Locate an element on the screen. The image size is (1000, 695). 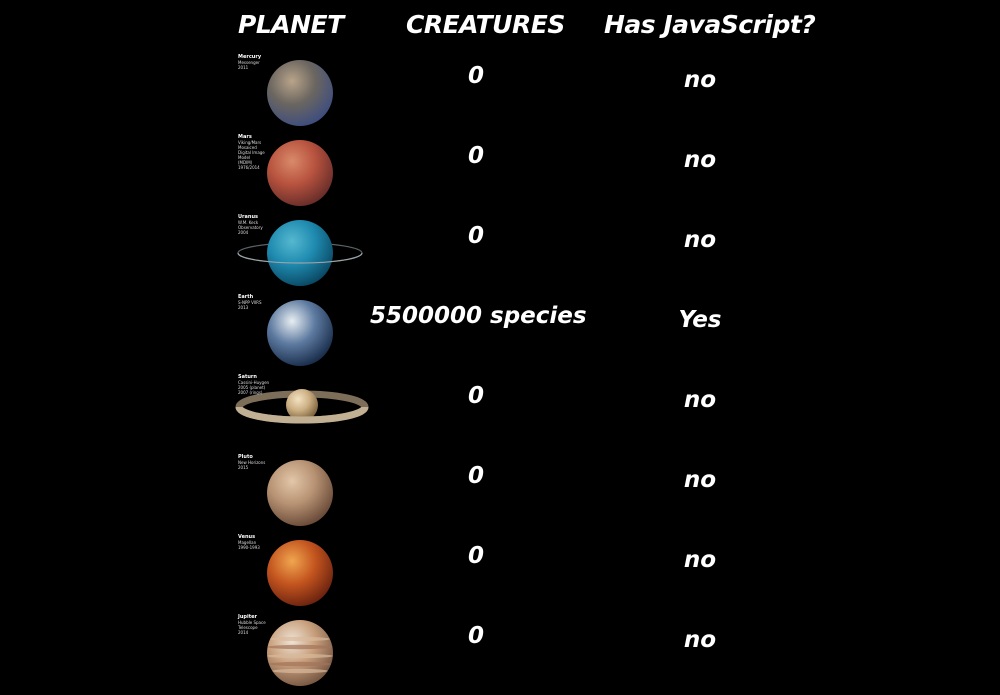
header-planet: PLANET is located at coordinates (291, 24).